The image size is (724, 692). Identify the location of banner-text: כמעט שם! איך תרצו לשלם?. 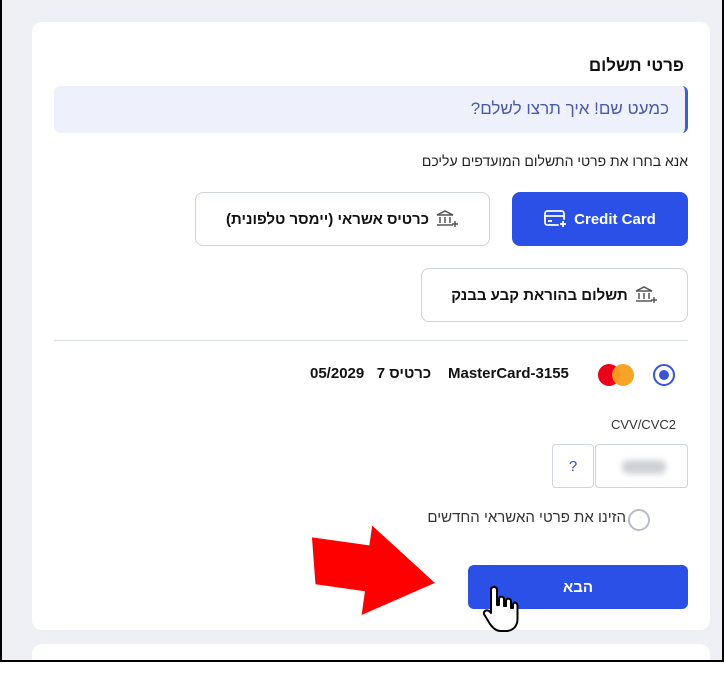
(569, 108).